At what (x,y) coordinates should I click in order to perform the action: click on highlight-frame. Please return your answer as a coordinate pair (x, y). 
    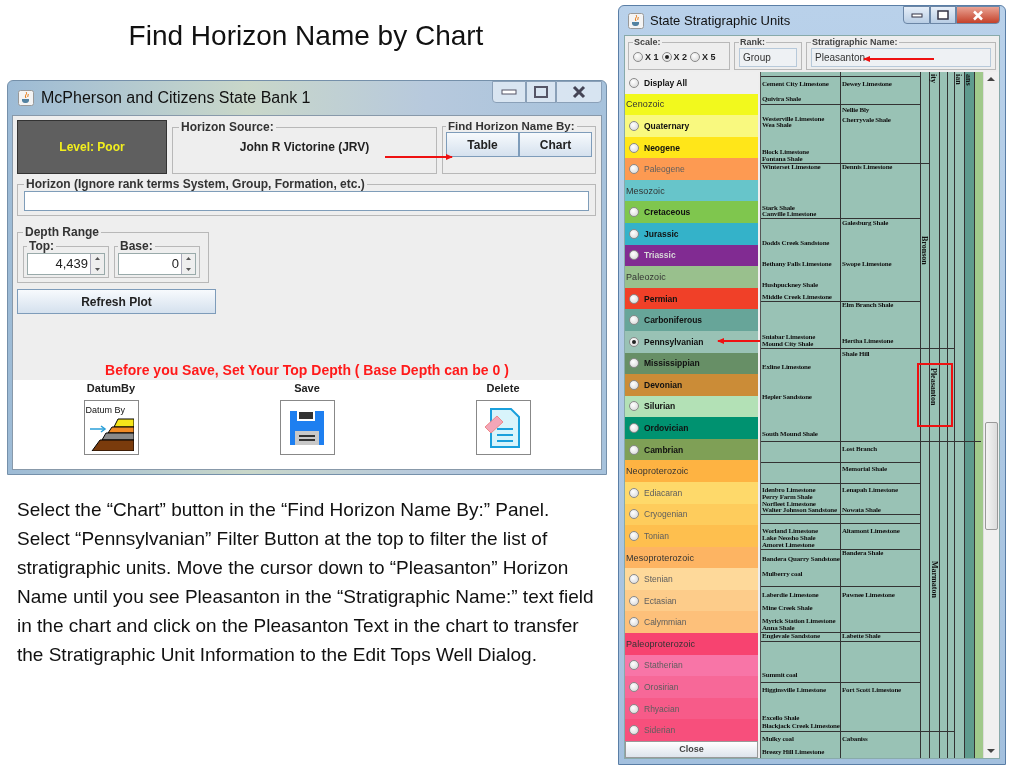
    Looking at the image, I should click on (935, 395).